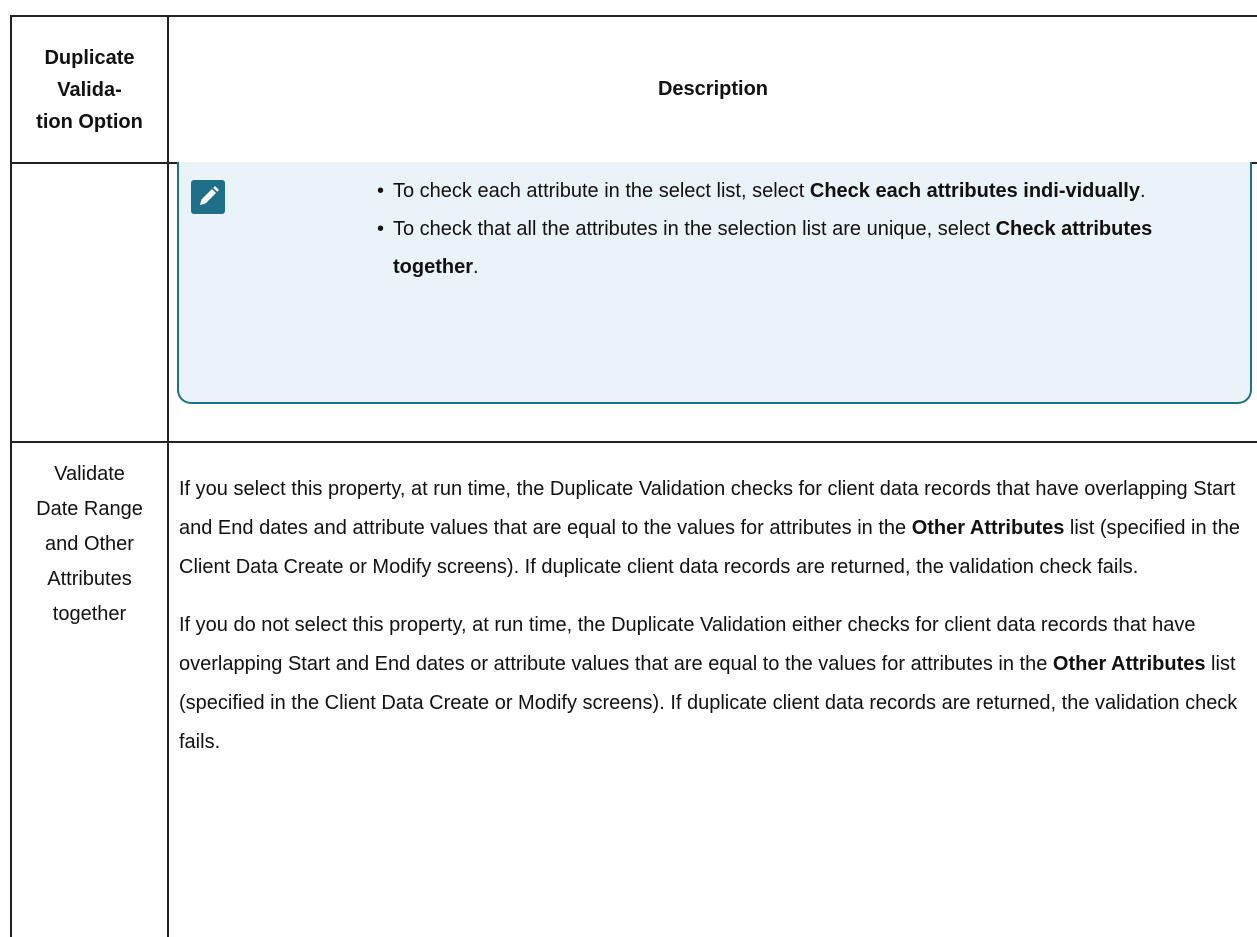 This screenshot has height=937, width=1257. Describe the element at coordinates (974, 191) in the screenshot. I see `note-item-bold: Check each attributes indi-vidually` at that location.